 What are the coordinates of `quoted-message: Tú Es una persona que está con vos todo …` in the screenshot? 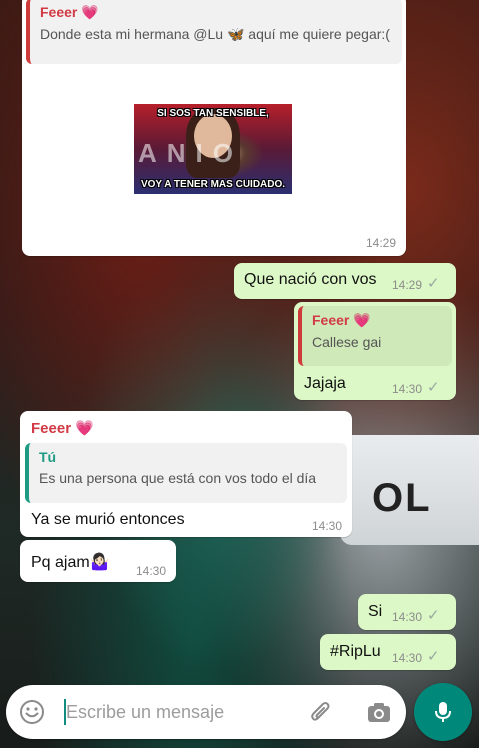 It's located at (186, 473).